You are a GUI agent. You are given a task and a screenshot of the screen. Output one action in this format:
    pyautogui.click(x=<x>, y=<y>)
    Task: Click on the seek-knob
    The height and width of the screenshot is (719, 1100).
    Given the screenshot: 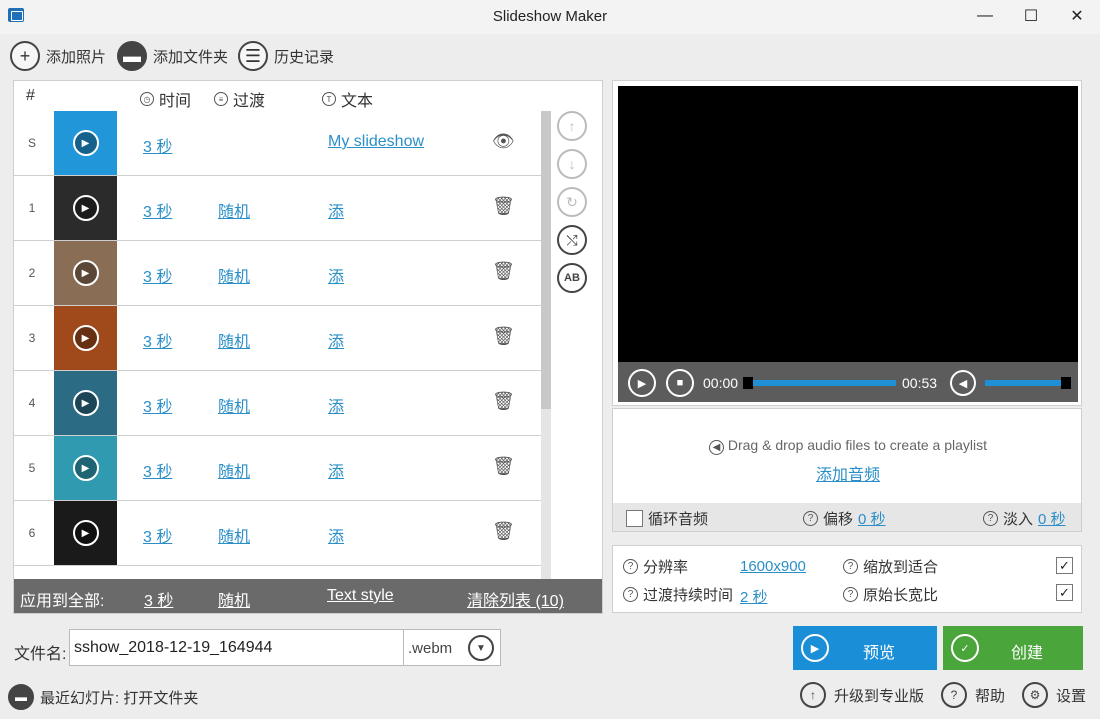 What is the action you would take?
    pyautogui.click(x=748, y=383)
    